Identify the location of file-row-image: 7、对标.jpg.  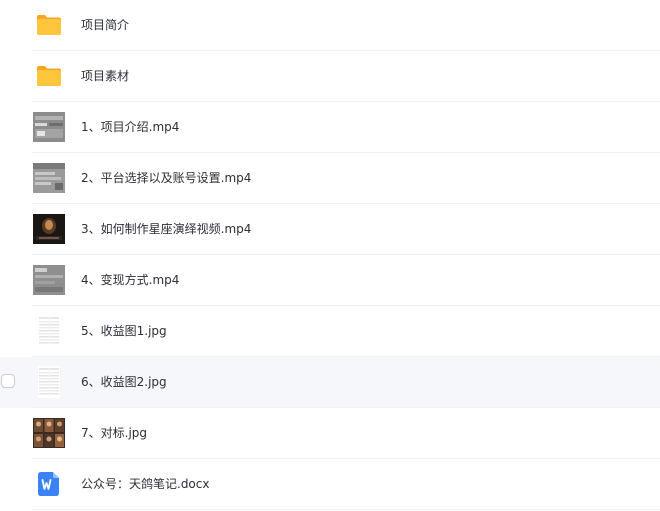
(330, 433).